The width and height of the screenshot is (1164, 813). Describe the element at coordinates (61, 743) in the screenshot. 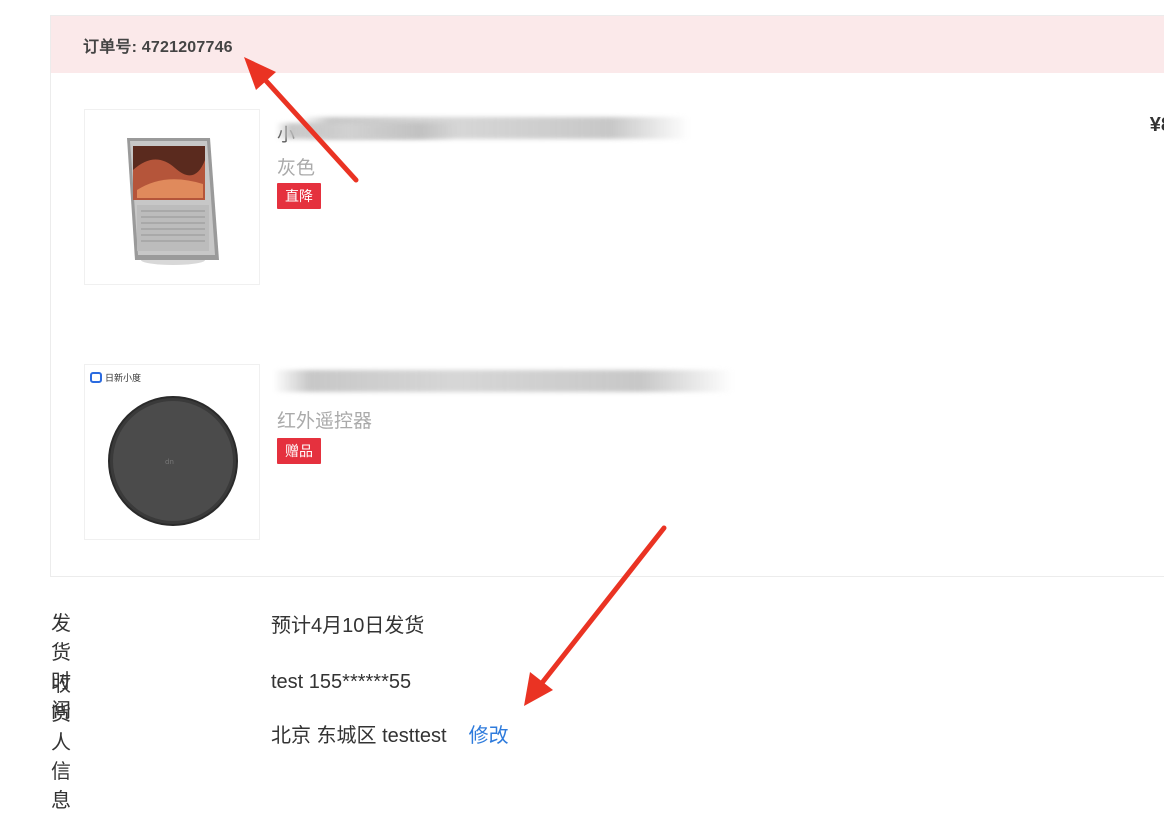

I see `receiver-info-label: 收货人信息` at that location.